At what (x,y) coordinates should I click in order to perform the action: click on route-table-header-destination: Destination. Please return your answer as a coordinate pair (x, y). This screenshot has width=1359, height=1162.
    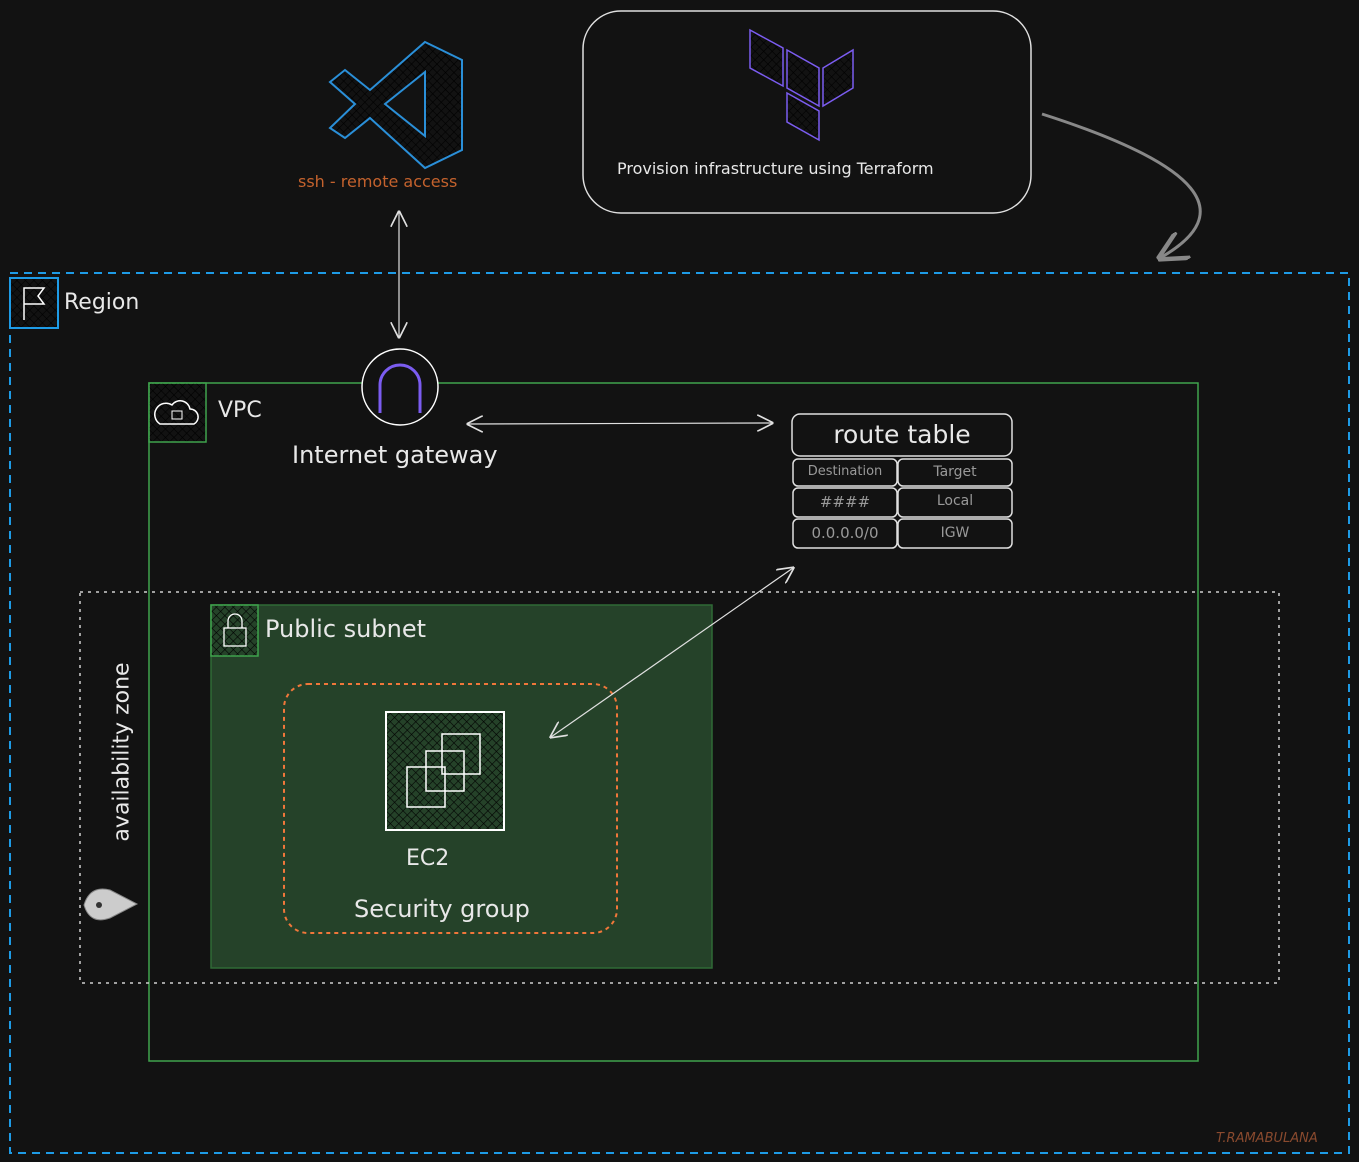
    Looking at the image, I should click on (845, 471).